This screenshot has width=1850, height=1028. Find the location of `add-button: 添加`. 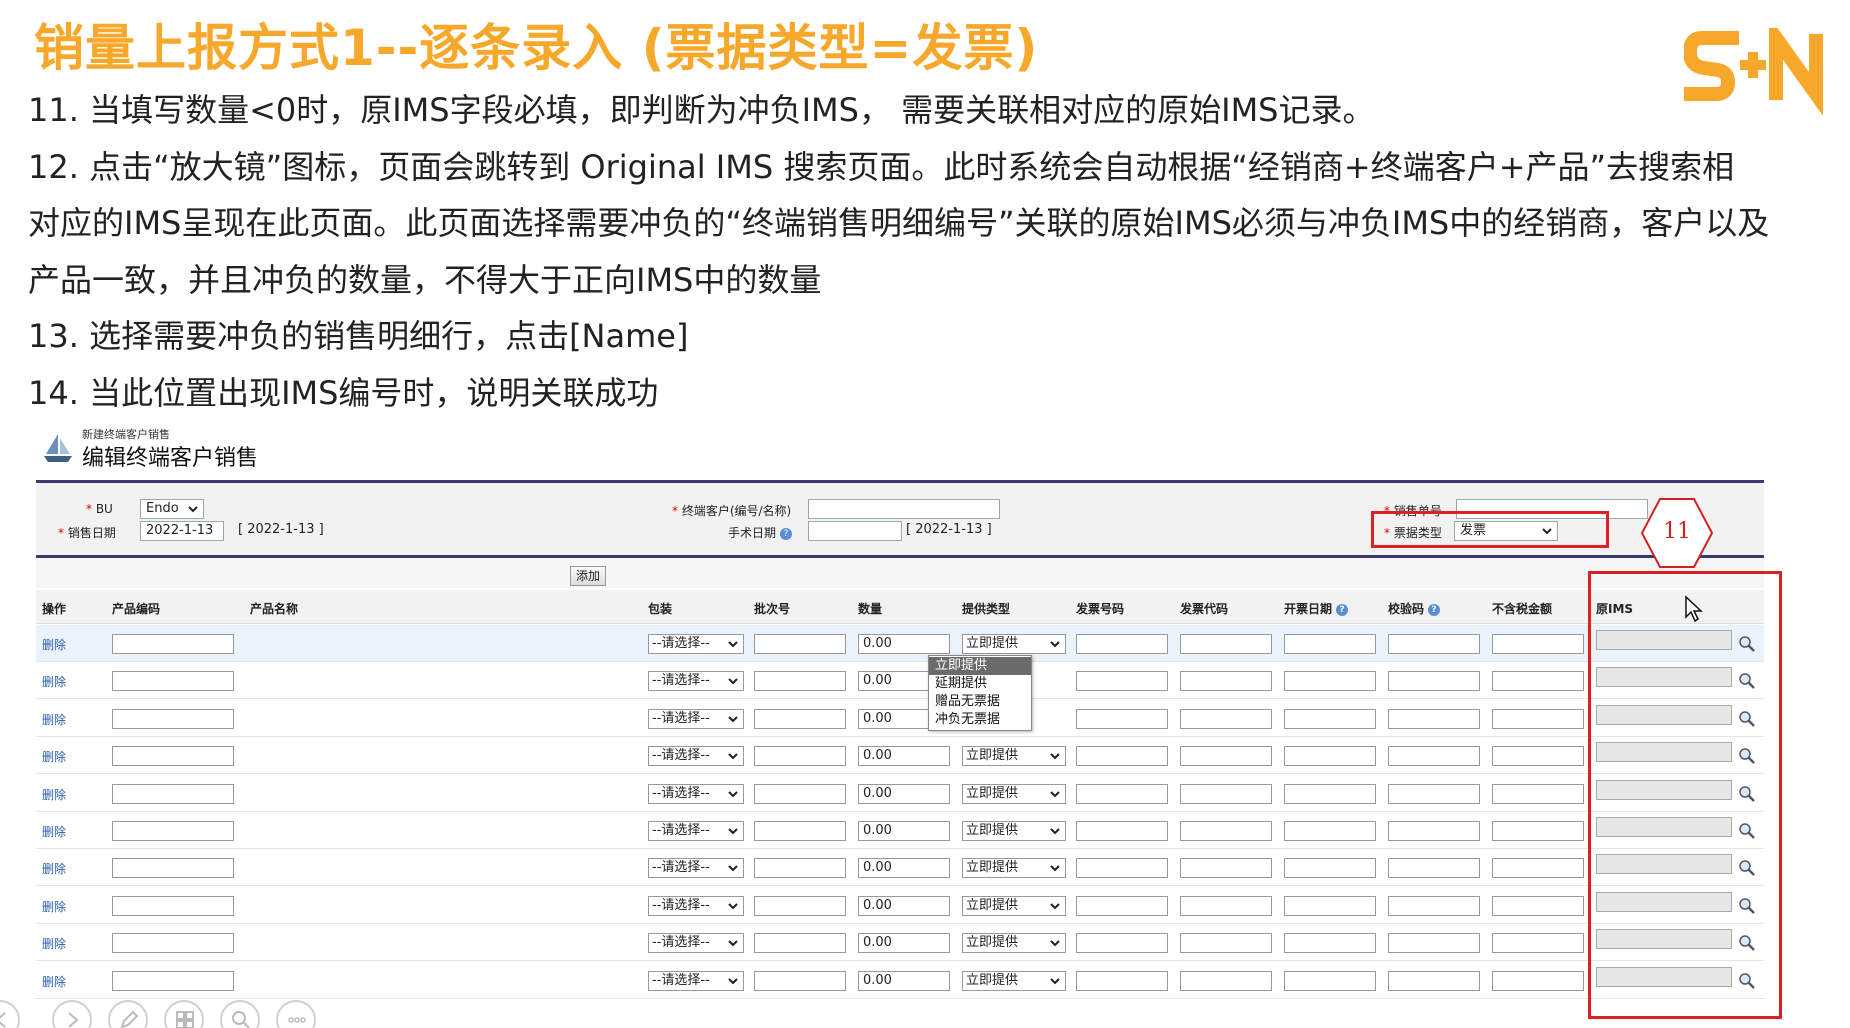

add-button: 添加 is located at coordinates (588, 576).